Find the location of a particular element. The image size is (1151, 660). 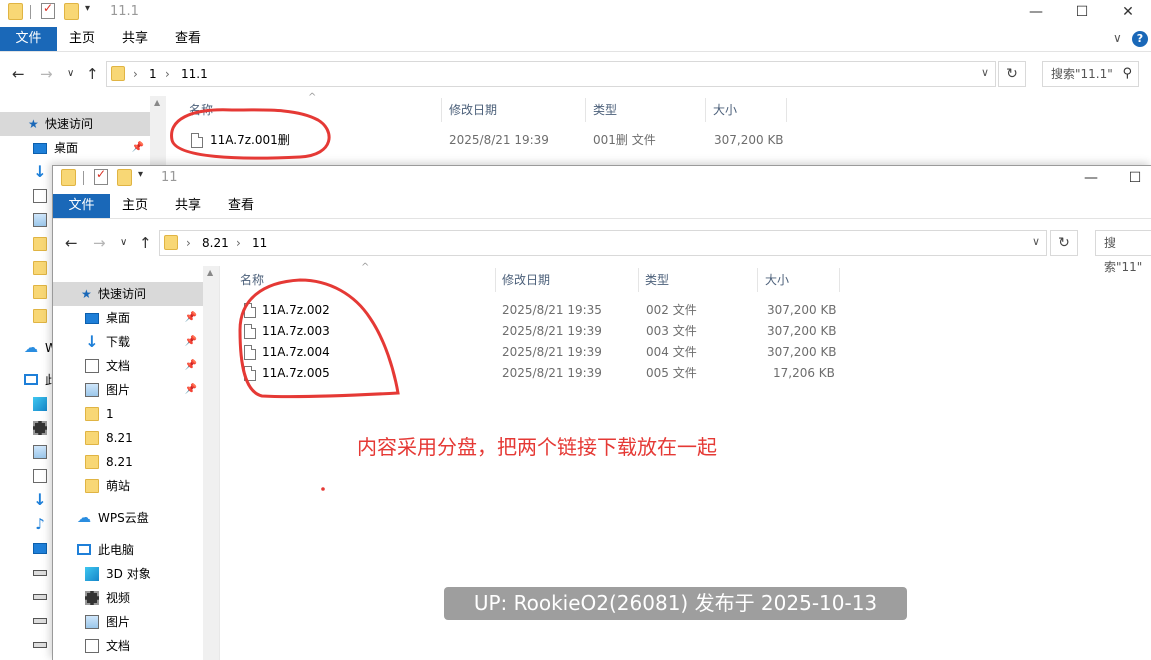

breadcrumb-2: 11 is located at coordinates (259, 243).